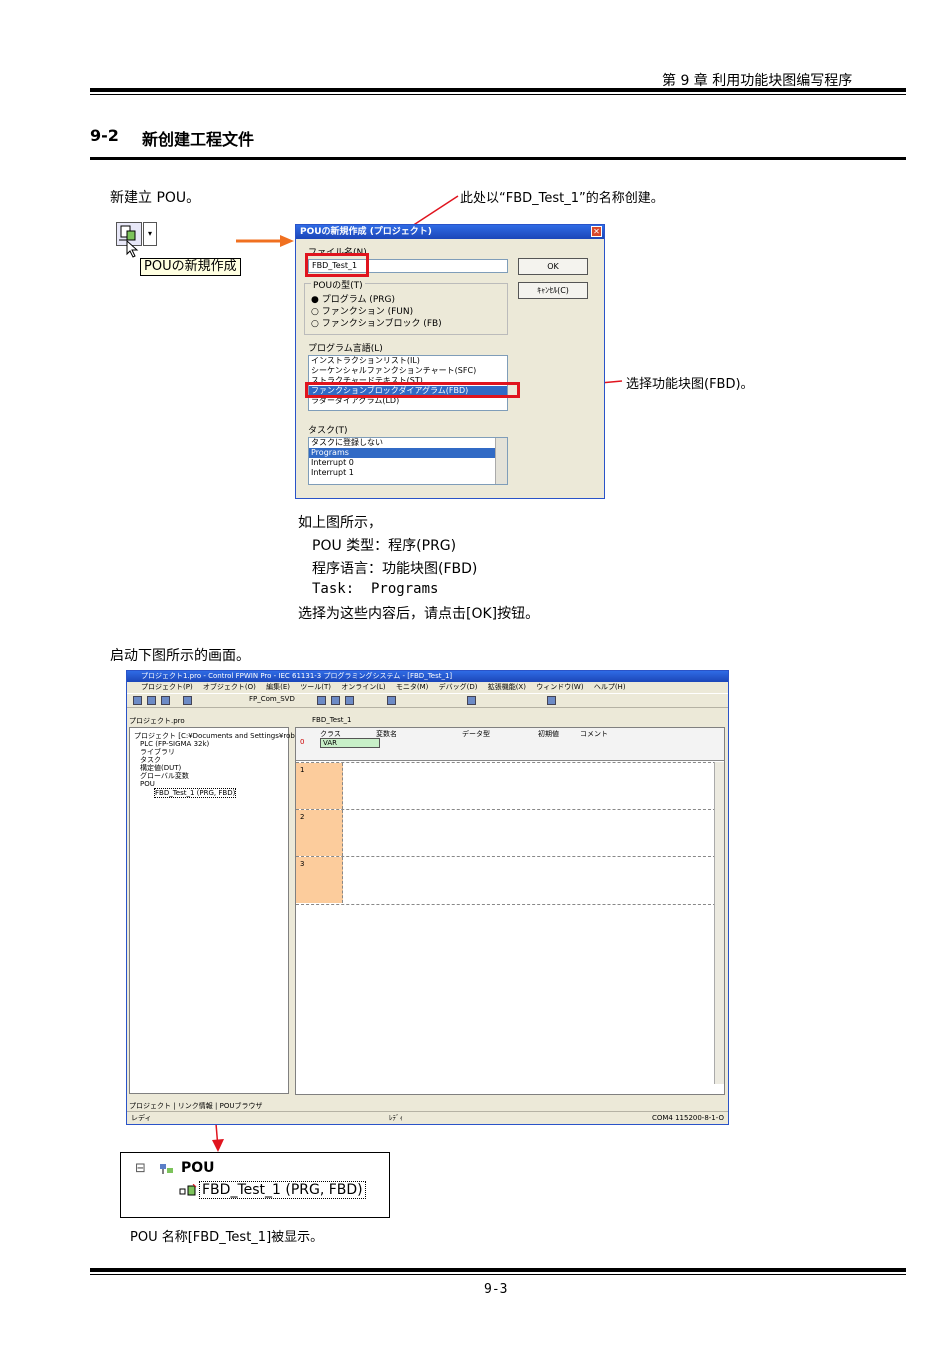 This screenshot has width=950, height=1345. I want to click on pou-program-icon, so click(188, 1190).